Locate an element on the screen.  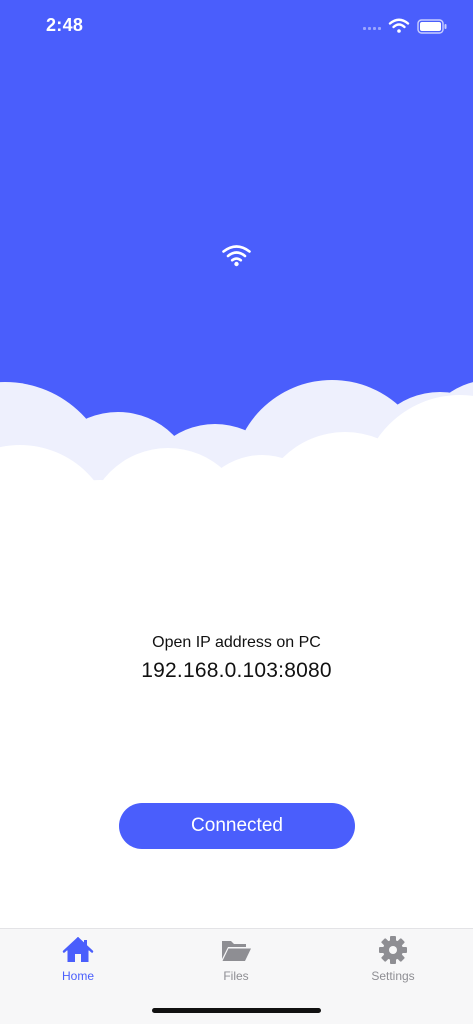
folder-open-icon is located at coordinates (236, 951).